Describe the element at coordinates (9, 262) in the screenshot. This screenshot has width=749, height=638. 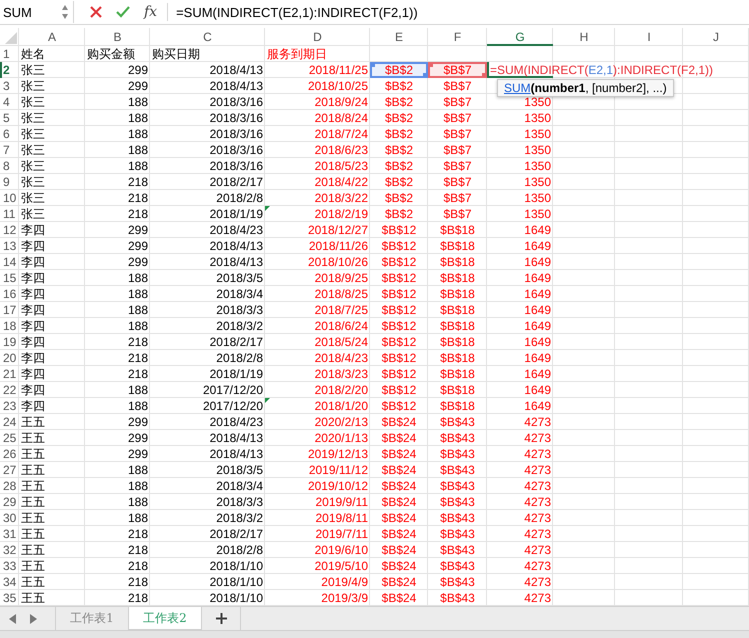
I see `row-number: 14` at that location.